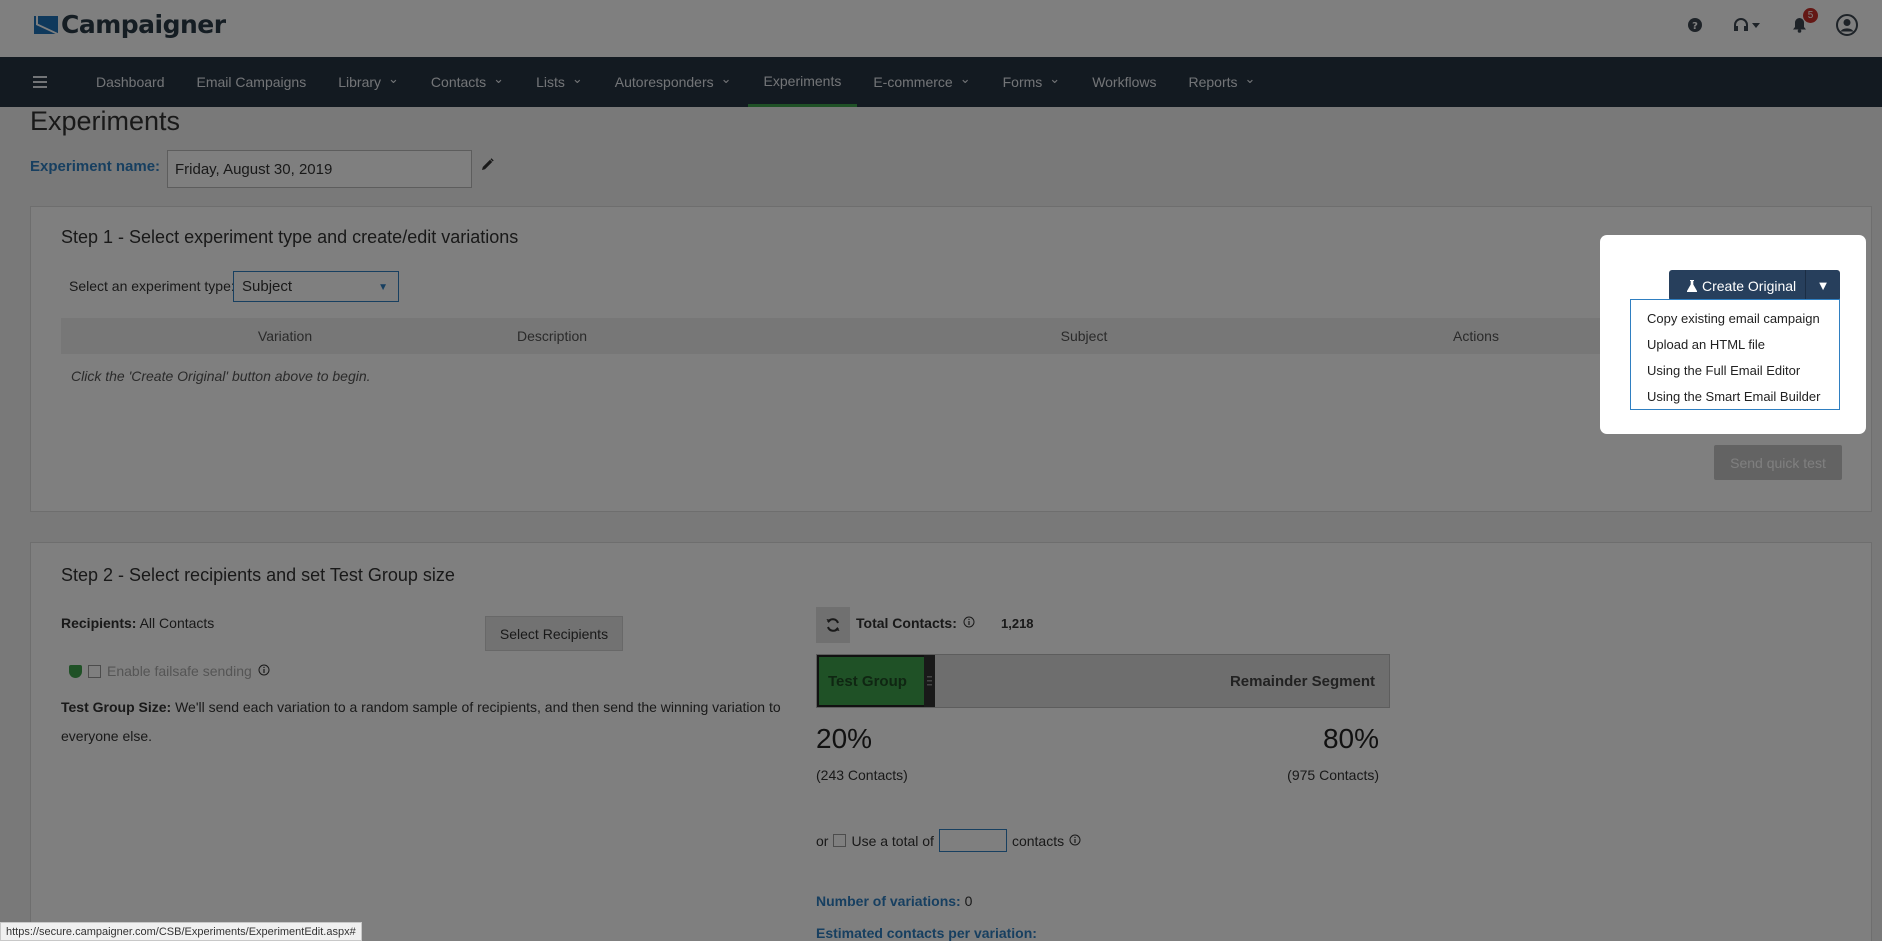 This screenshot has width=1882, height=941. I want to click on menu-item-using-the-smart-email-builder: Using the Smart Email Builder, so click(1735, 396).